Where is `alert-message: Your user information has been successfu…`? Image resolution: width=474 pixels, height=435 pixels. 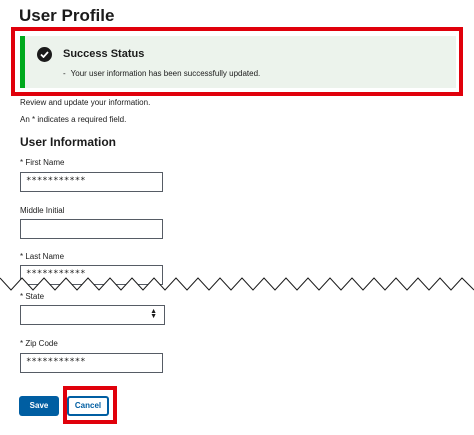 alert-message: Your user information has been successfu… is located at coordinates (165, 73).